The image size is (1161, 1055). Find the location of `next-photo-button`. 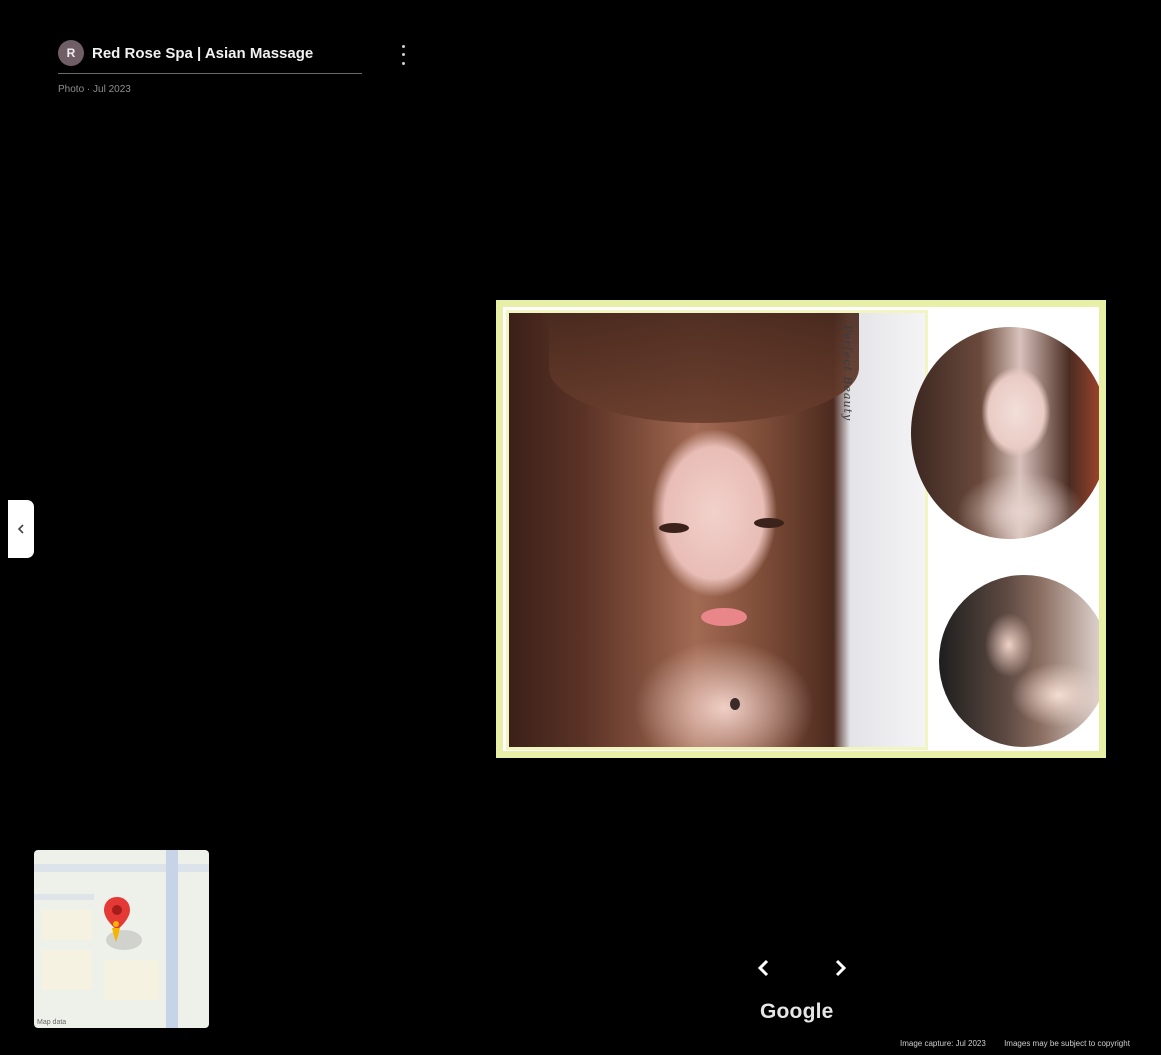

next-photo-button is located at coordinates (840, 968).